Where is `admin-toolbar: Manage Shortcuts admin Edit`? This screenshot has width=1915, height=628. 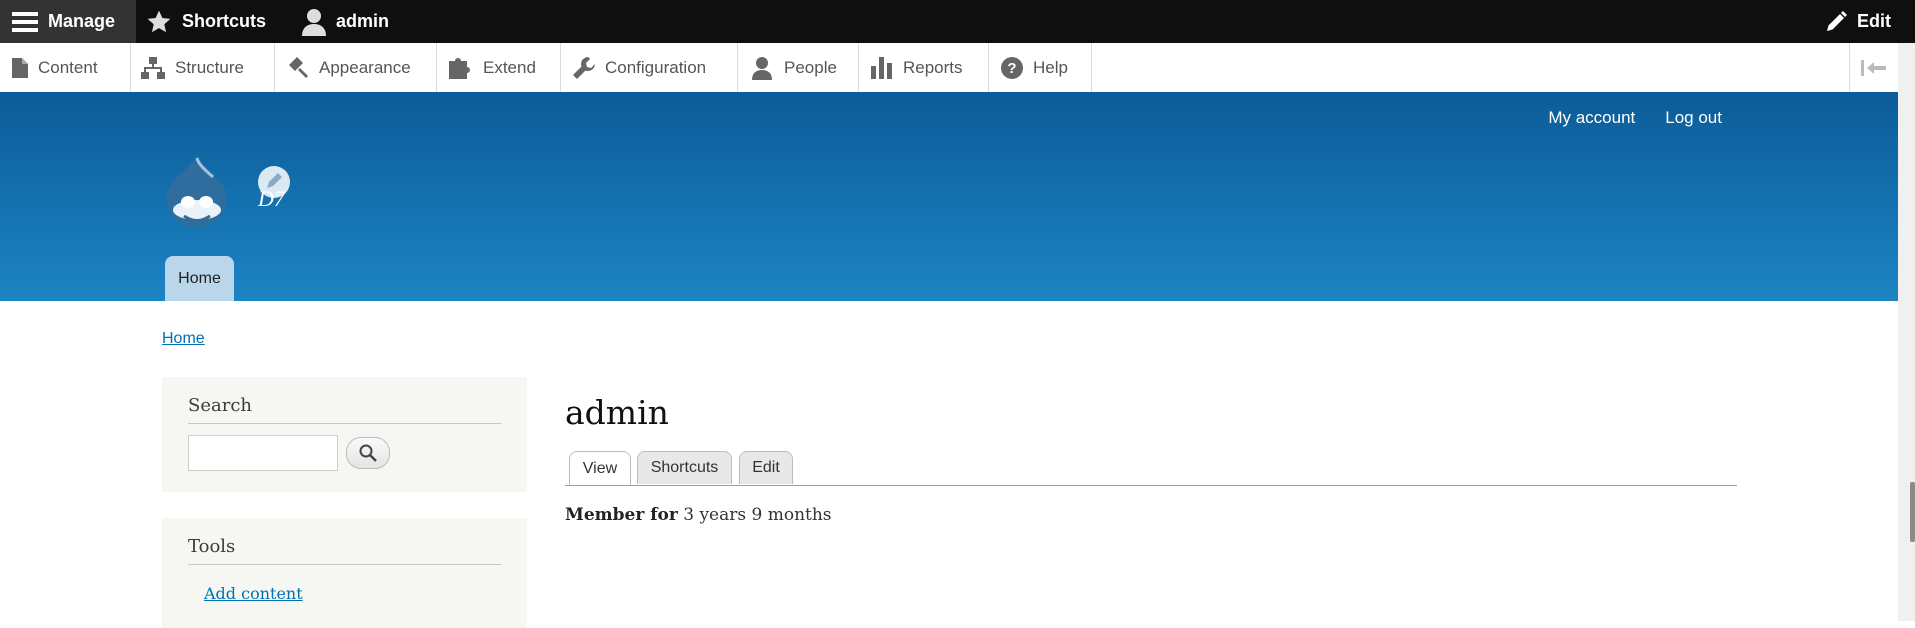
admin-toolbar: Manage Shortcuts admin Edit is located at coordinates (957, 21).